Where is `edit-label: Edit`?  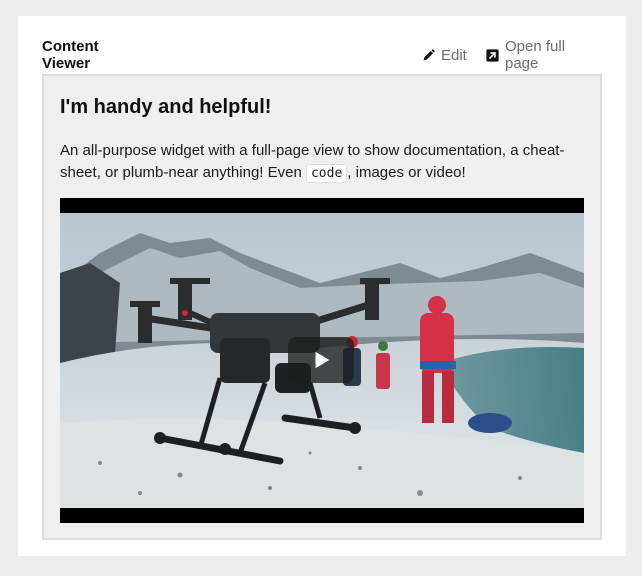
edit-label: Edit is located at coordinates (454, 55).